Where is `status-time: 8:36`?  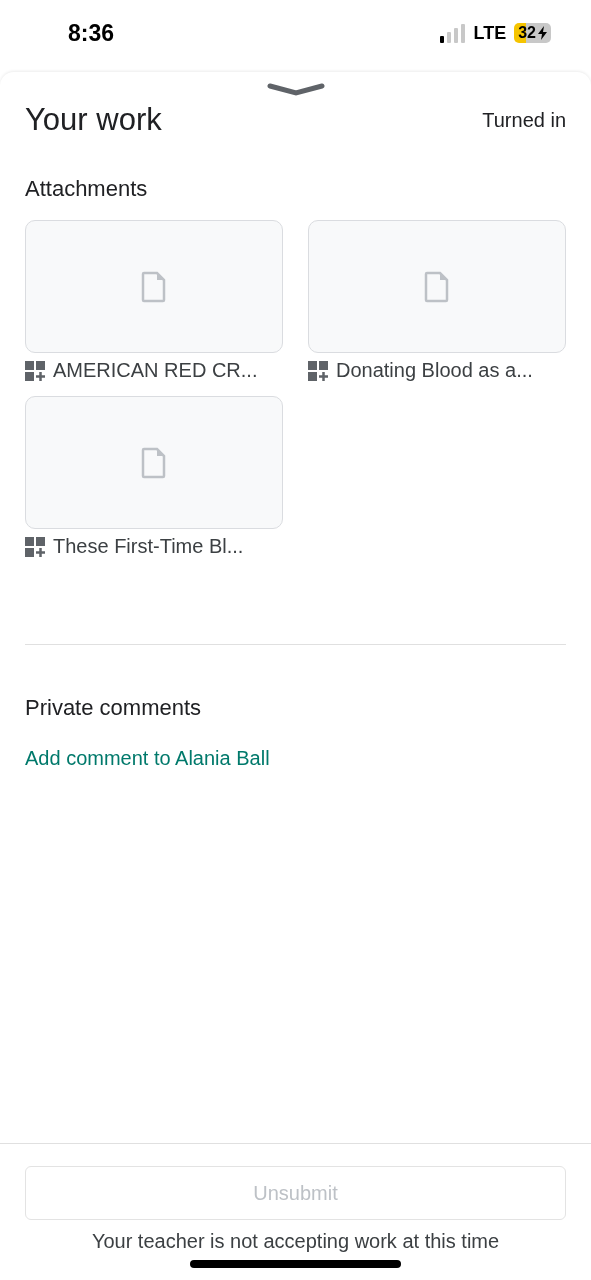 status-time: 8:36 is located at coordinates (91, 33).